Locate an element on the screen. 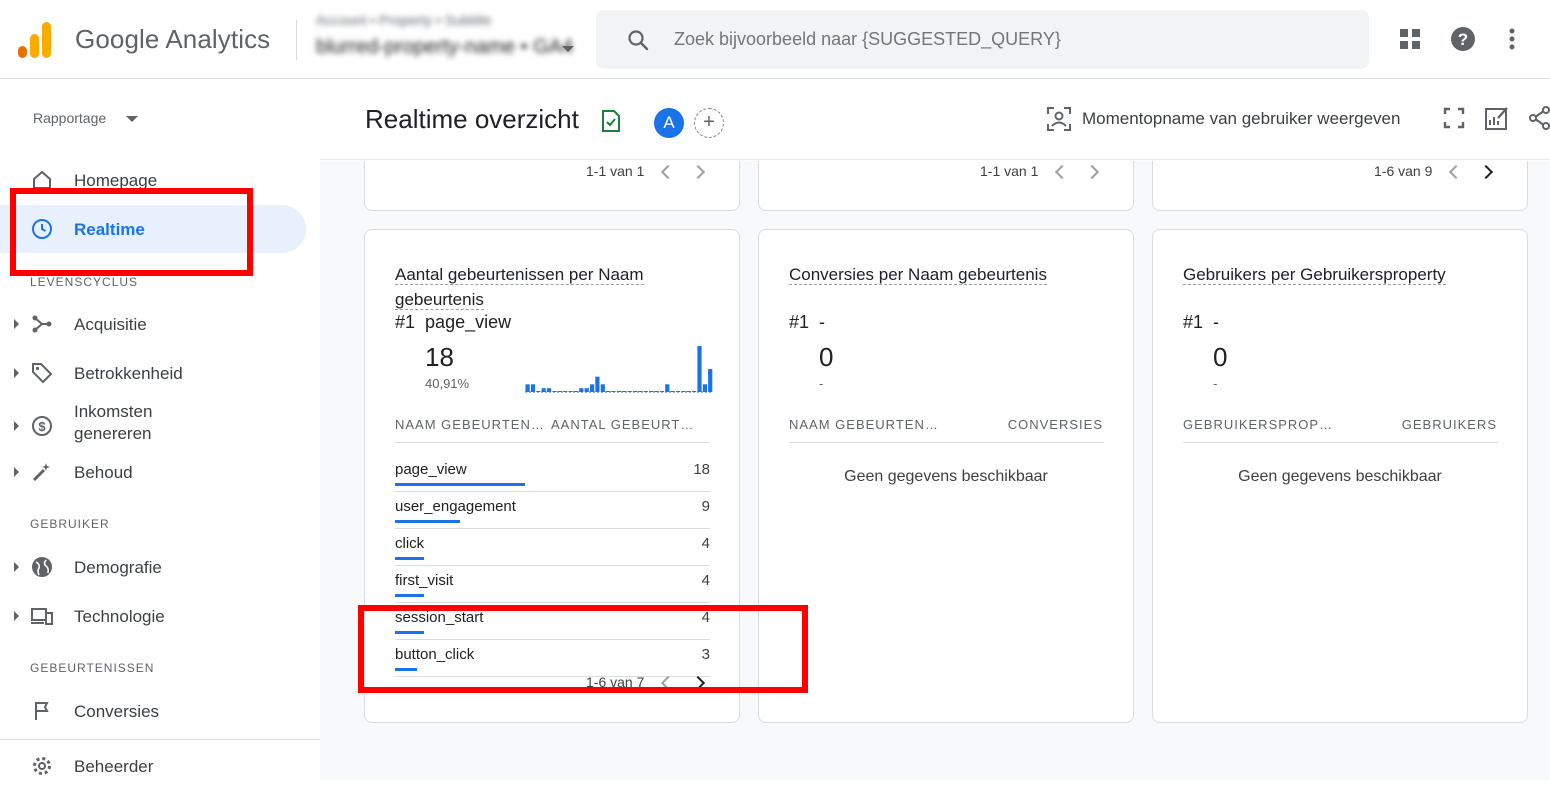 This screenshot has width=1550, height=790. share-bar is located at coordinates (409, 595).